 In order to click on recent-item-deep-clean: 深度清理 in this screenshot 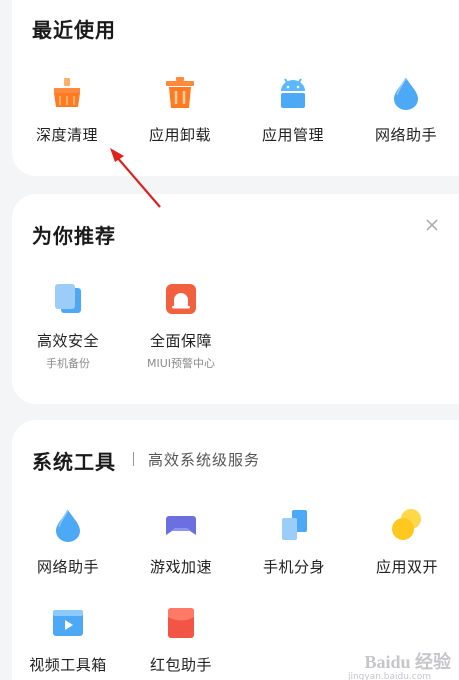, I will do `click(67, 110)`.